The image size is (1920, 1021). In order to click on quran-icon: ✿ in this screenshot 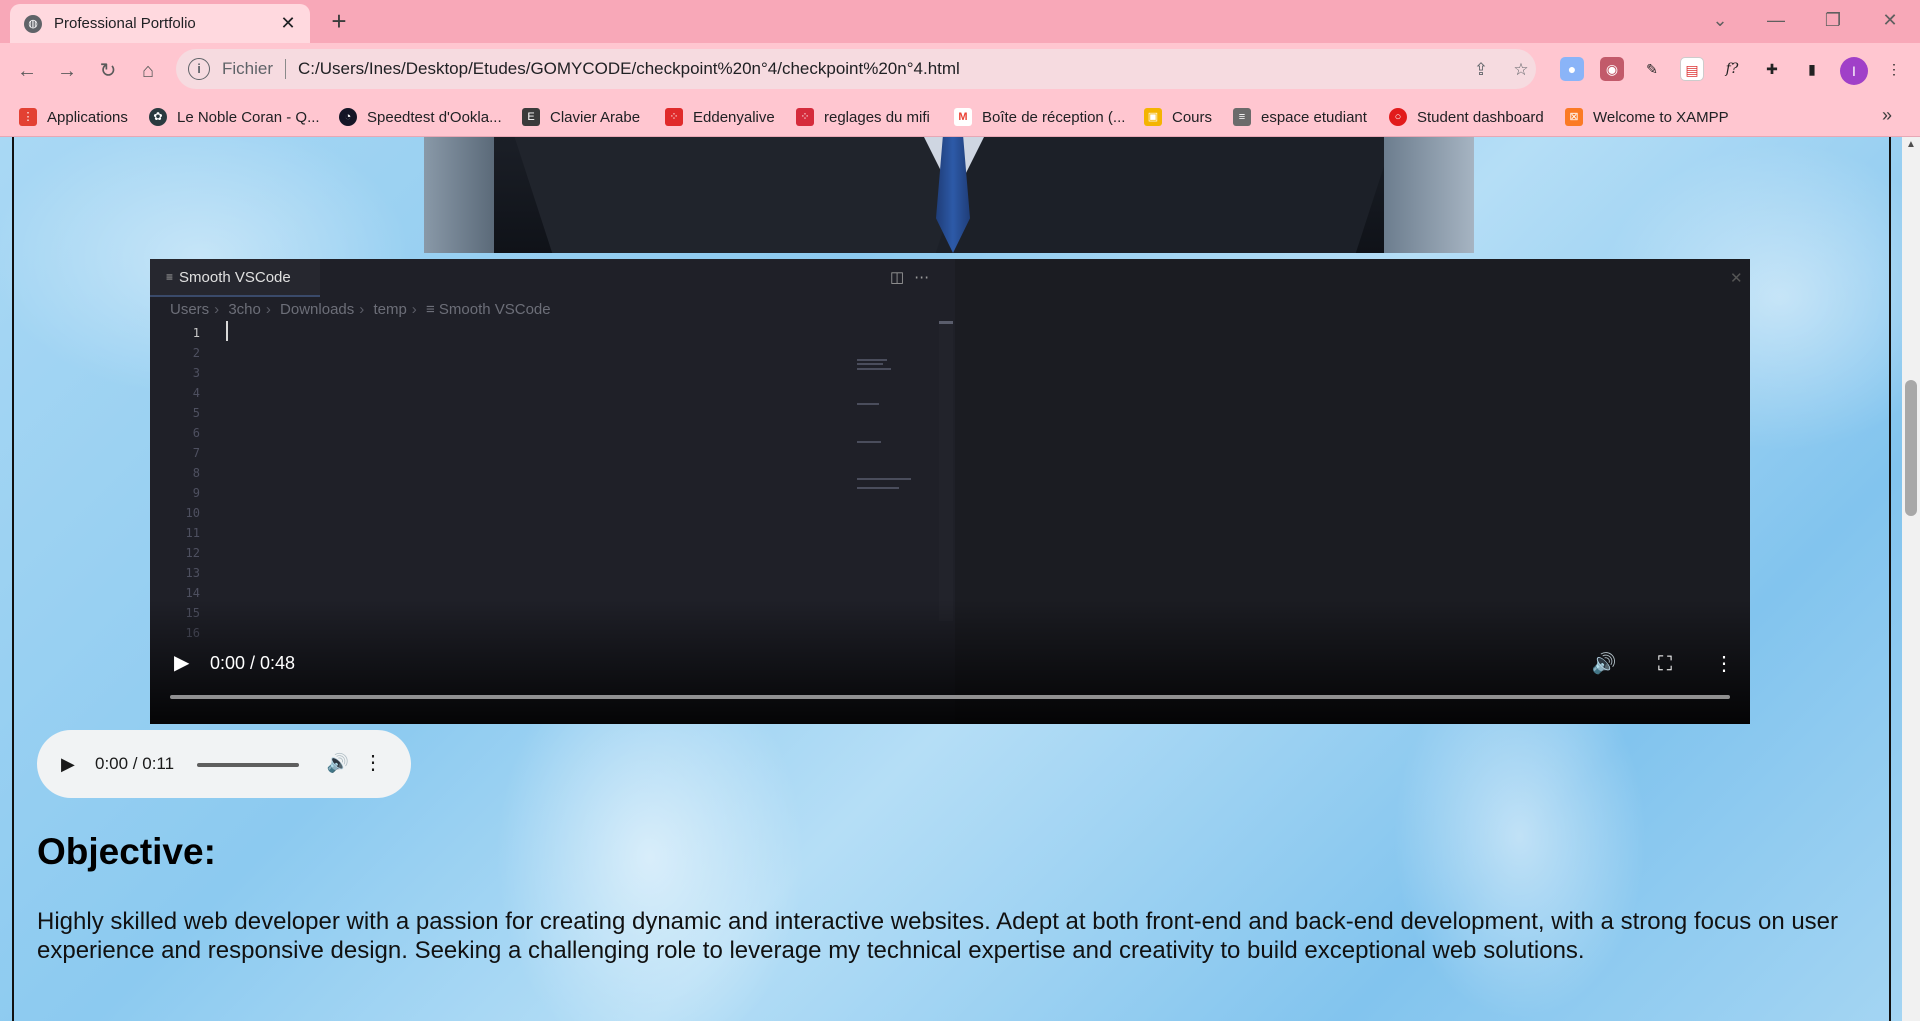, I will do `click(158, 117)`.